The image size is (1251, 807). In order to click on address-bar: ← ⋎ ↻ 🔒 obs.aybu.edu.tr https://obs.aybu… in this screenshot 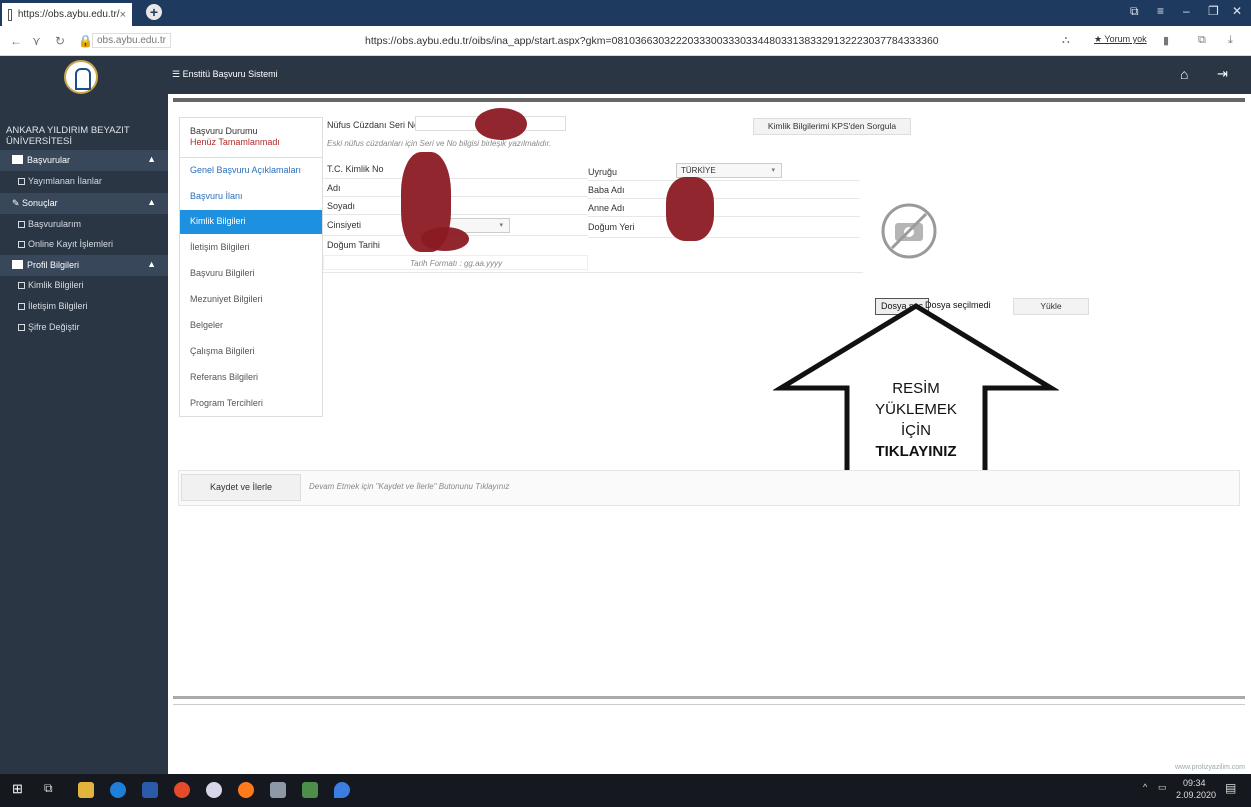, I will do `click(625, 41)`.